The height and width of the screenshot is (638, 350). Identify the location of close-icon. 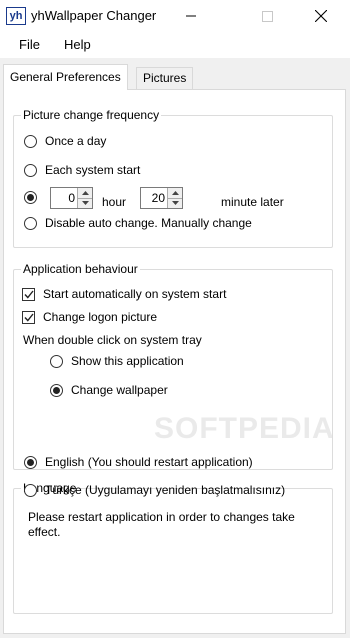
(321, 16).